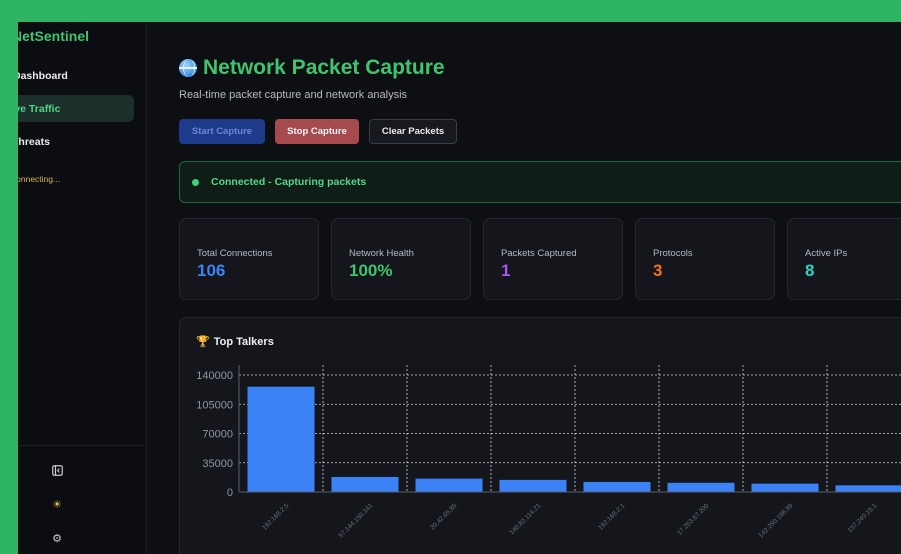  What do you see at coordinates (539, 253) in the screenshot?
I see `stat-label: Packets Captured` at bounding box center [539, 253].